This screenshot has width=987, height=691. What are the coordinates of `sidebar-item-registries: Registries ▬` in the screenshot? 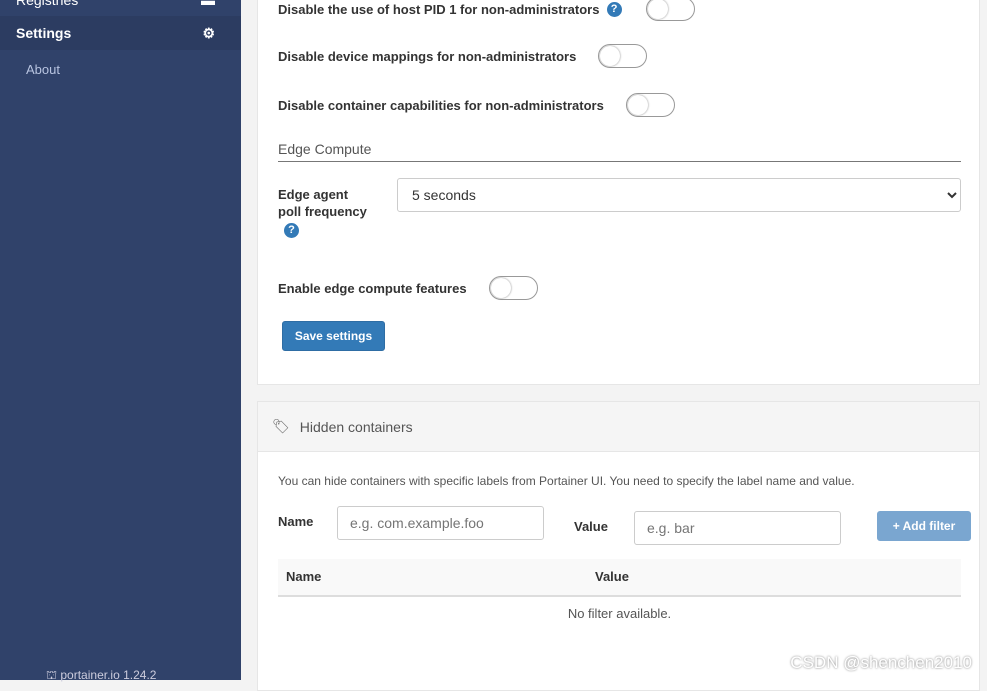 It's located at (120, 8).